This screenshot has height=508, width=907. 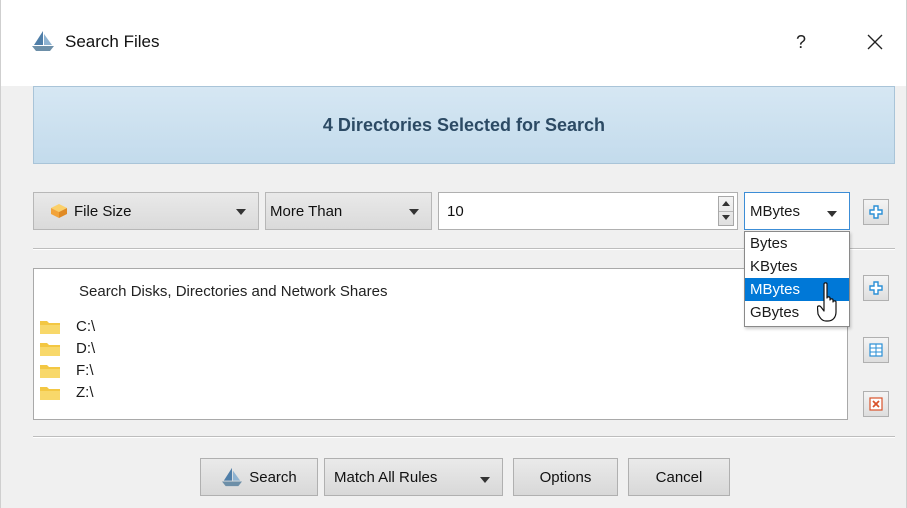 I want to click on add-directory-button, so click(x=876, y=288).